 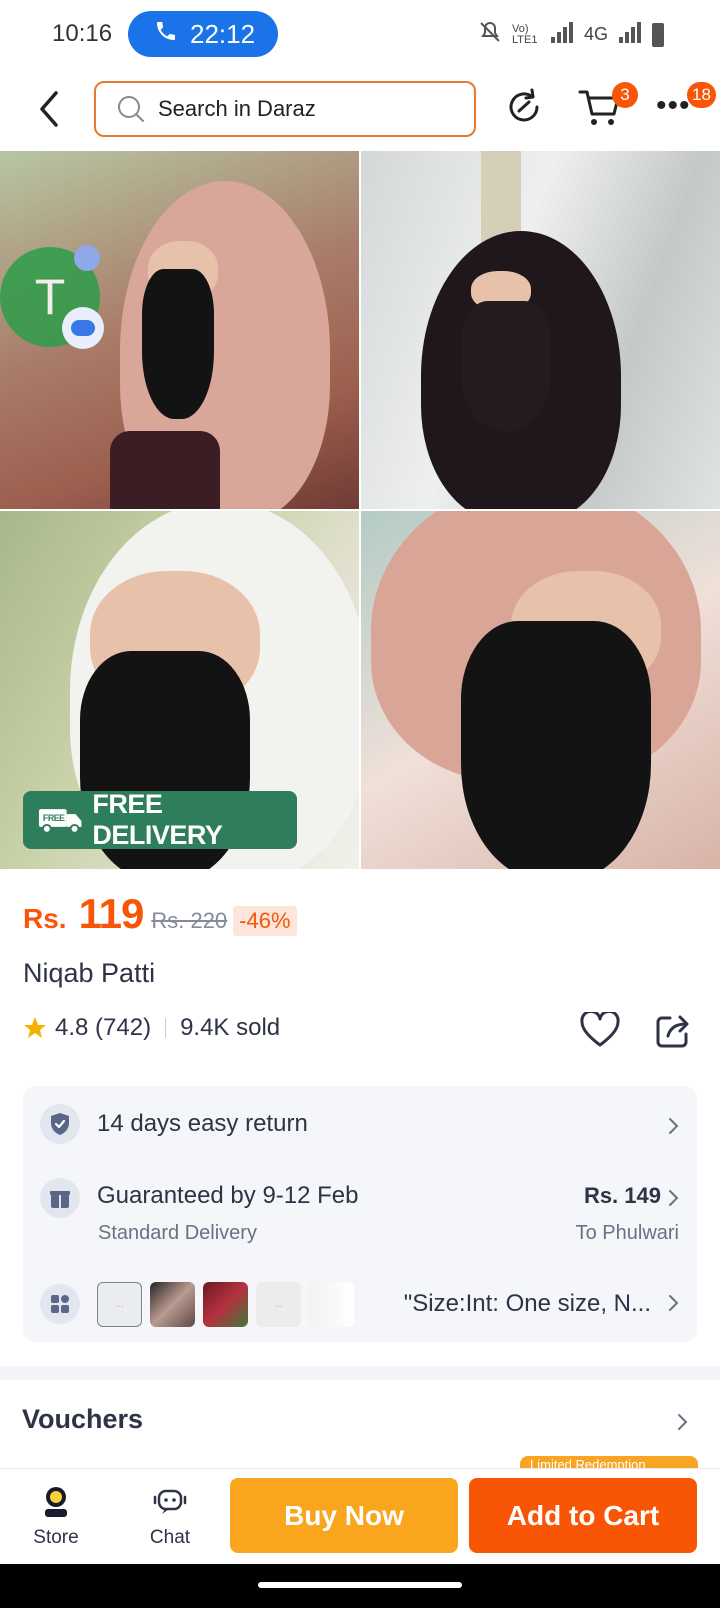 What do you see at coordinates (627, 1233) in the screenshot?
I see `delivery-destination: To Phulwari` at bounding box center [627, 1233].